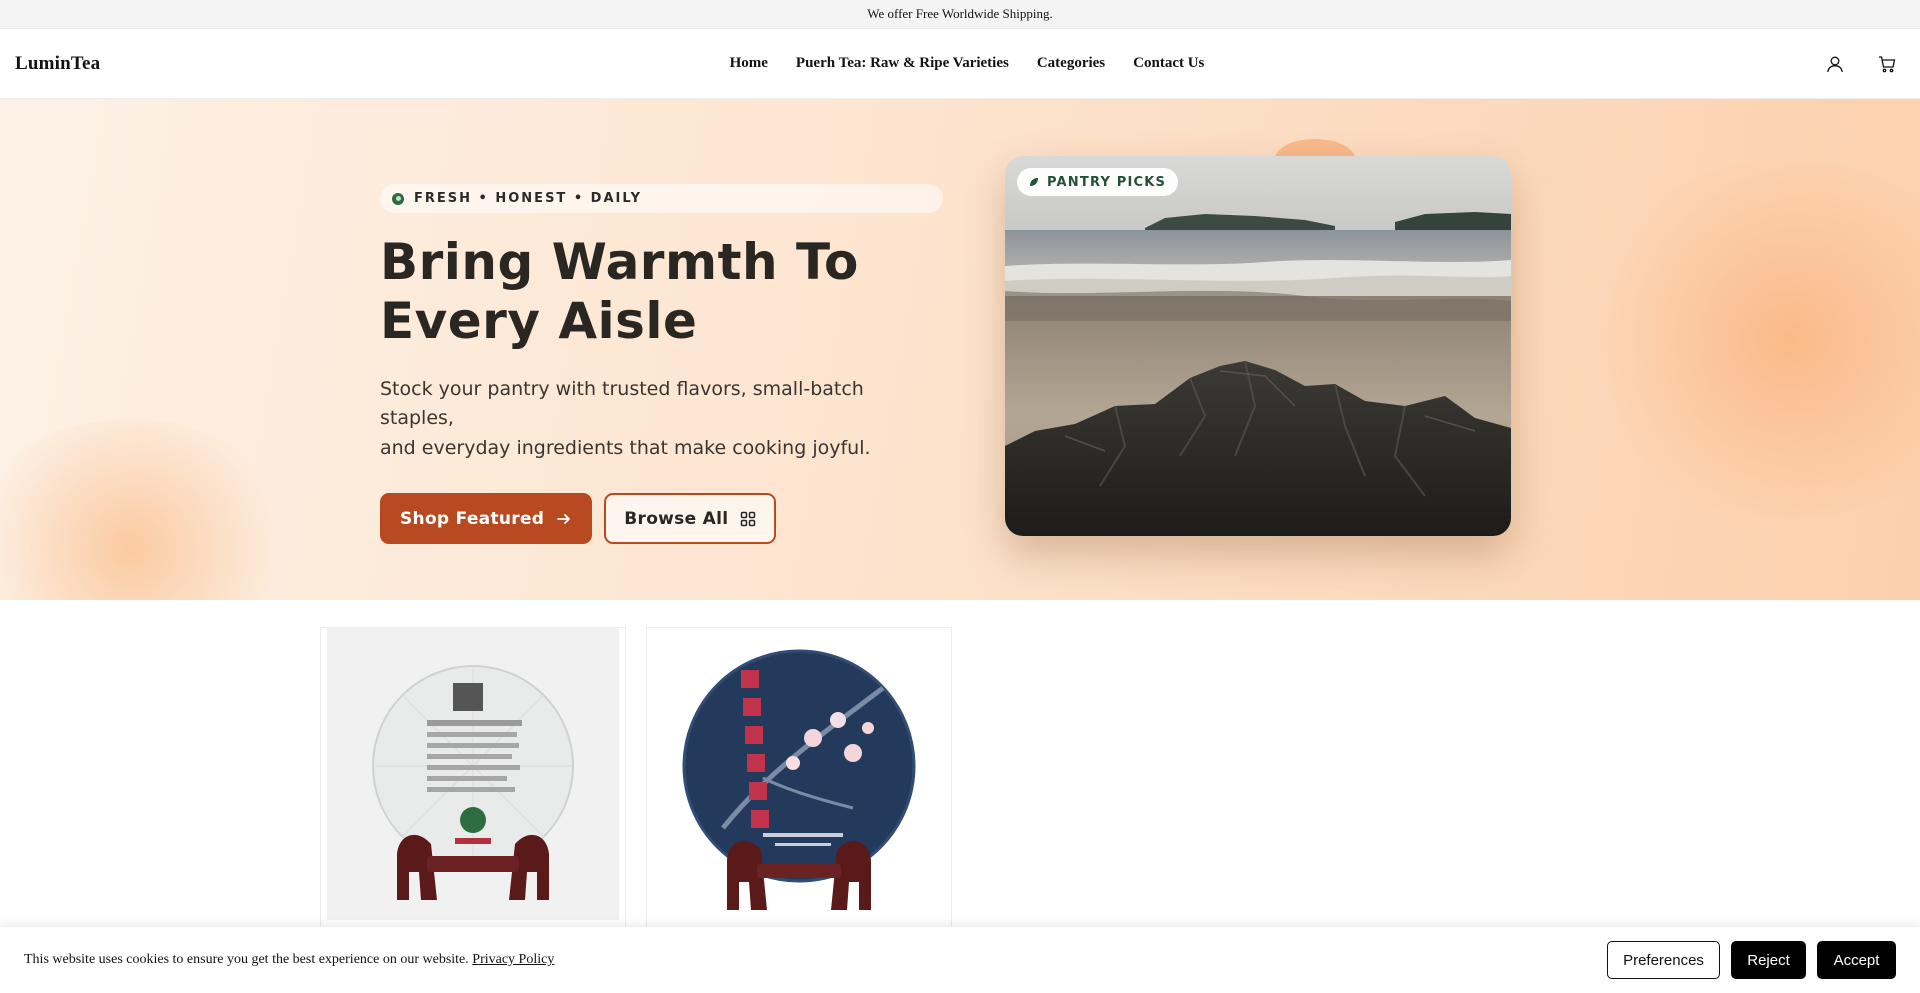  I want to click on hero-cta-group: Shop Featured Browse All, so click(661, 519).